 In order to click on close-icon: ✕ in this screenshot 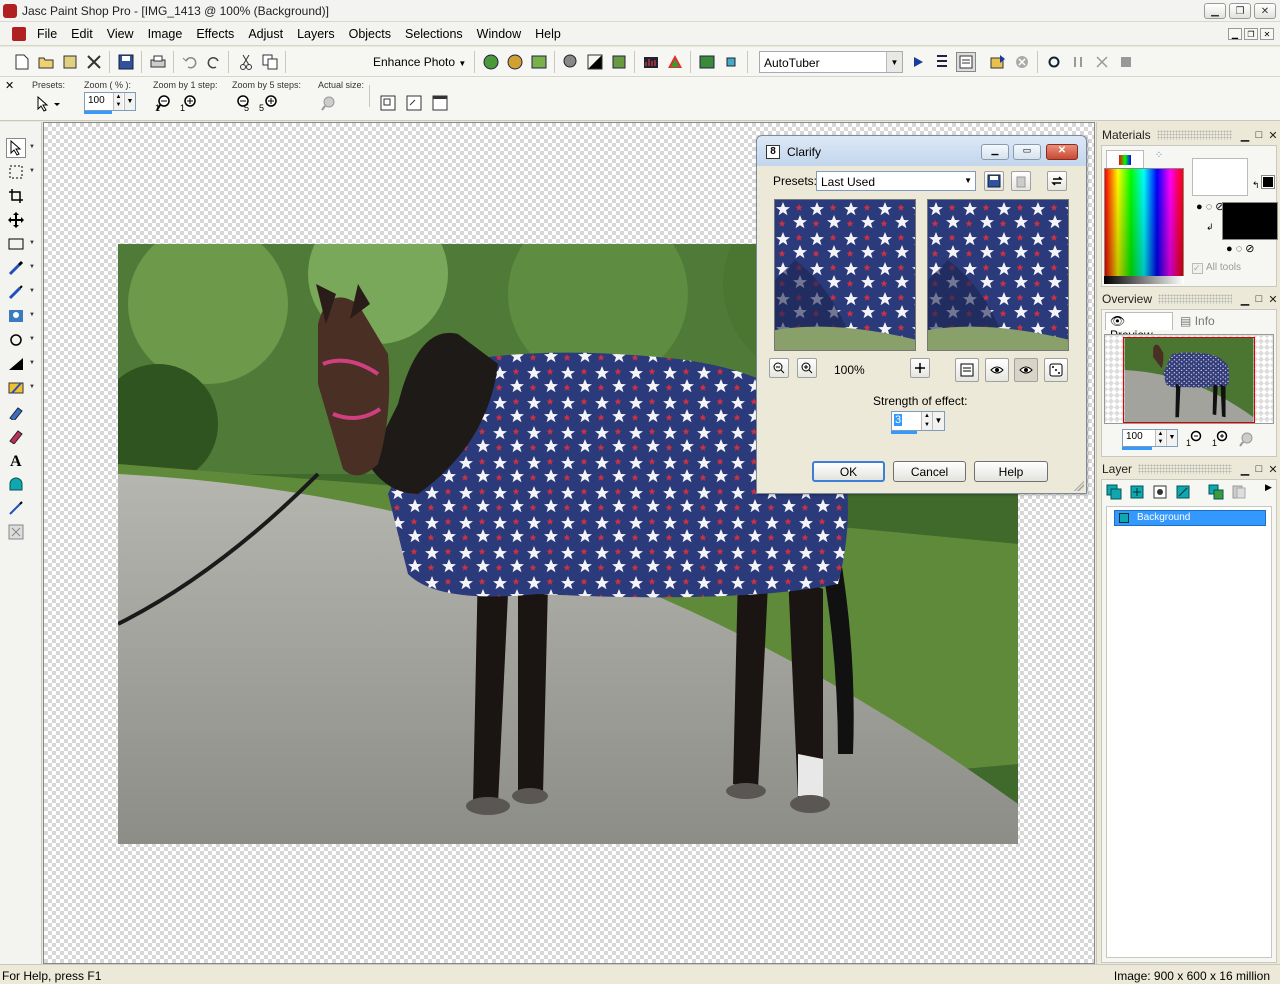, I will do `click(9, 85)`.